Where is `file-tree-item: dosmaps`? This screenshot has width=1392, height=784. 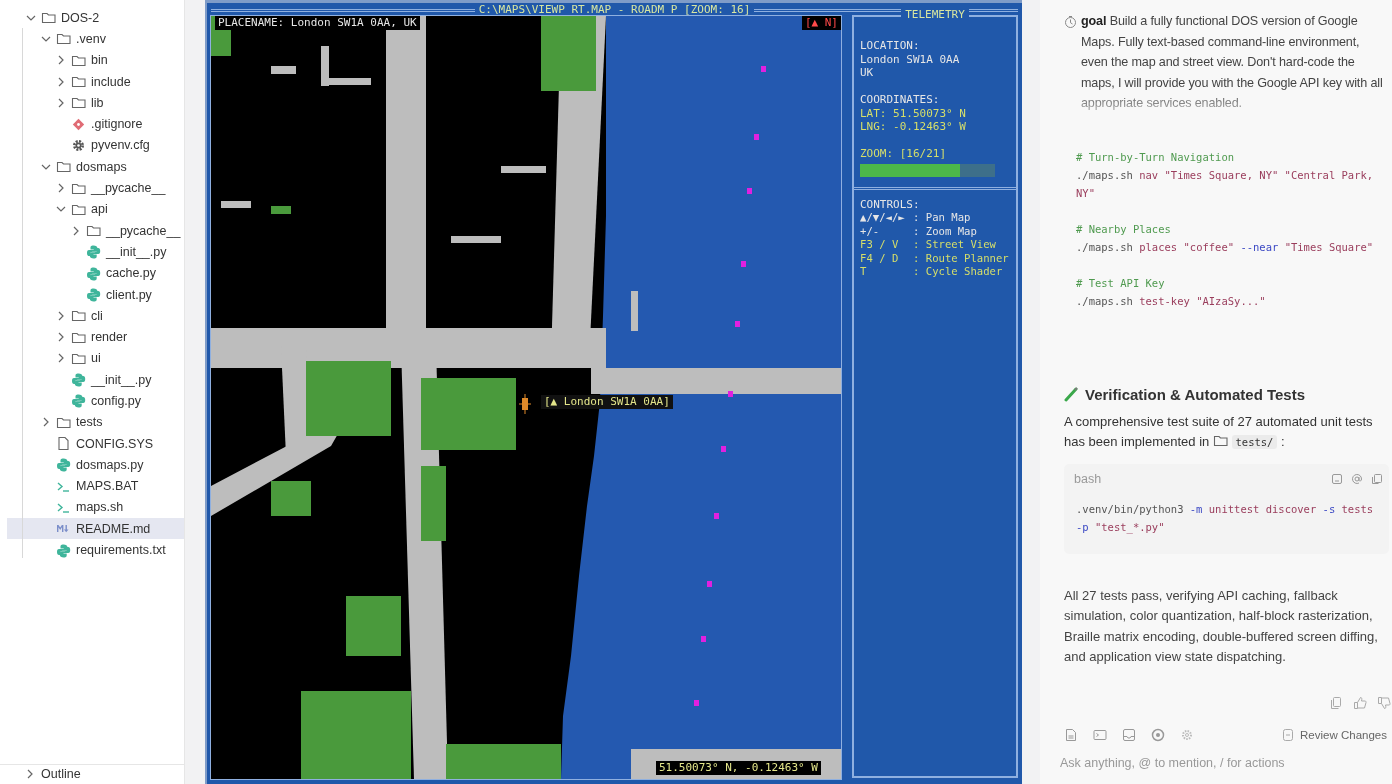
file-tree-item: dosmaps is located at coordinates (95, 167).